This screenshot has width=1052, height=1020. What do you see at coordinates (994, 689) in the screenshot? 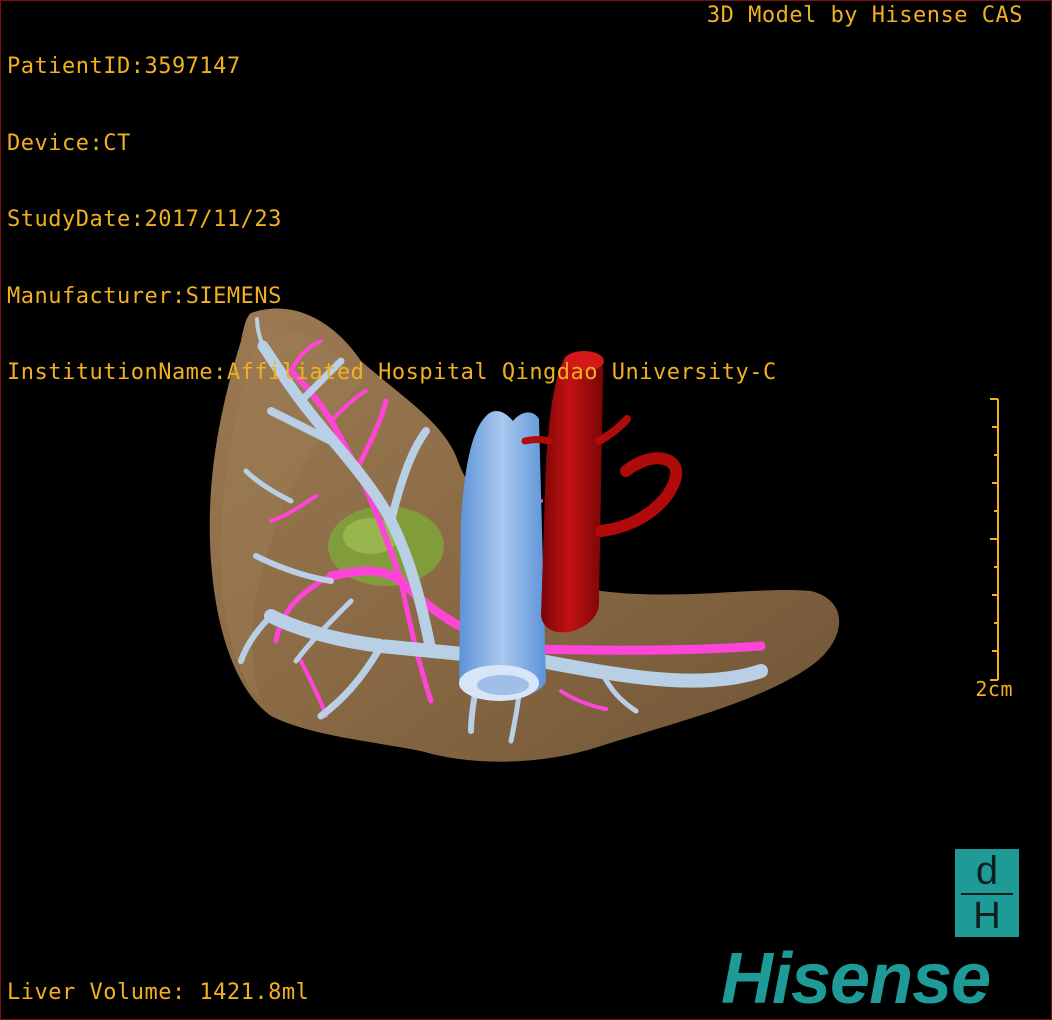
I see `scale-bar-label: 2cm` at bounding box center [994, 689].